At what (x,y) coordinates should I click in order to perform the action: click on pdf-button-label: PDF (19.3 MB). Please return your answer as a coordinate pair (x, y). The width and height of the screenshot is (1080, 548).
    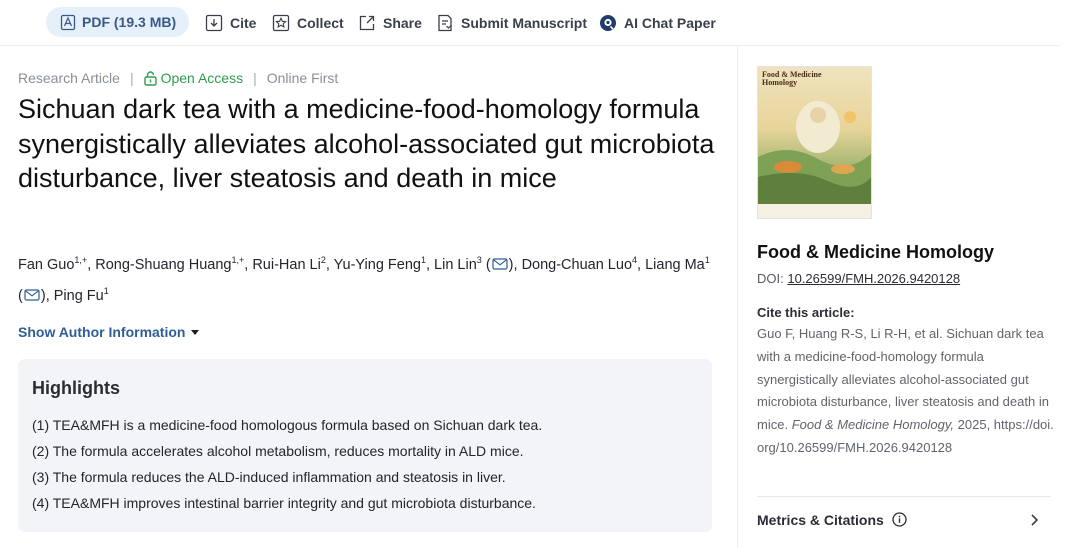
    Looking at the image, I should click on (129, 22).